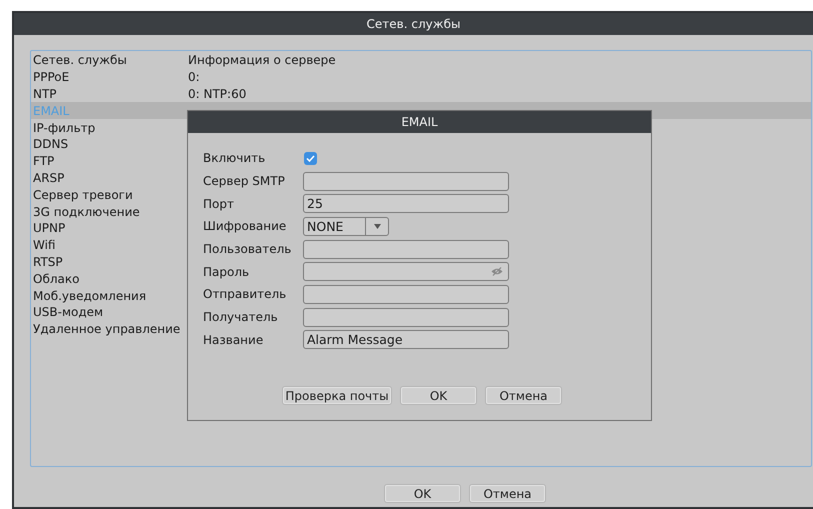 The width and height of the screenshot is (813, 509). I want to click on field-label: Получатель, so click(241, 317).